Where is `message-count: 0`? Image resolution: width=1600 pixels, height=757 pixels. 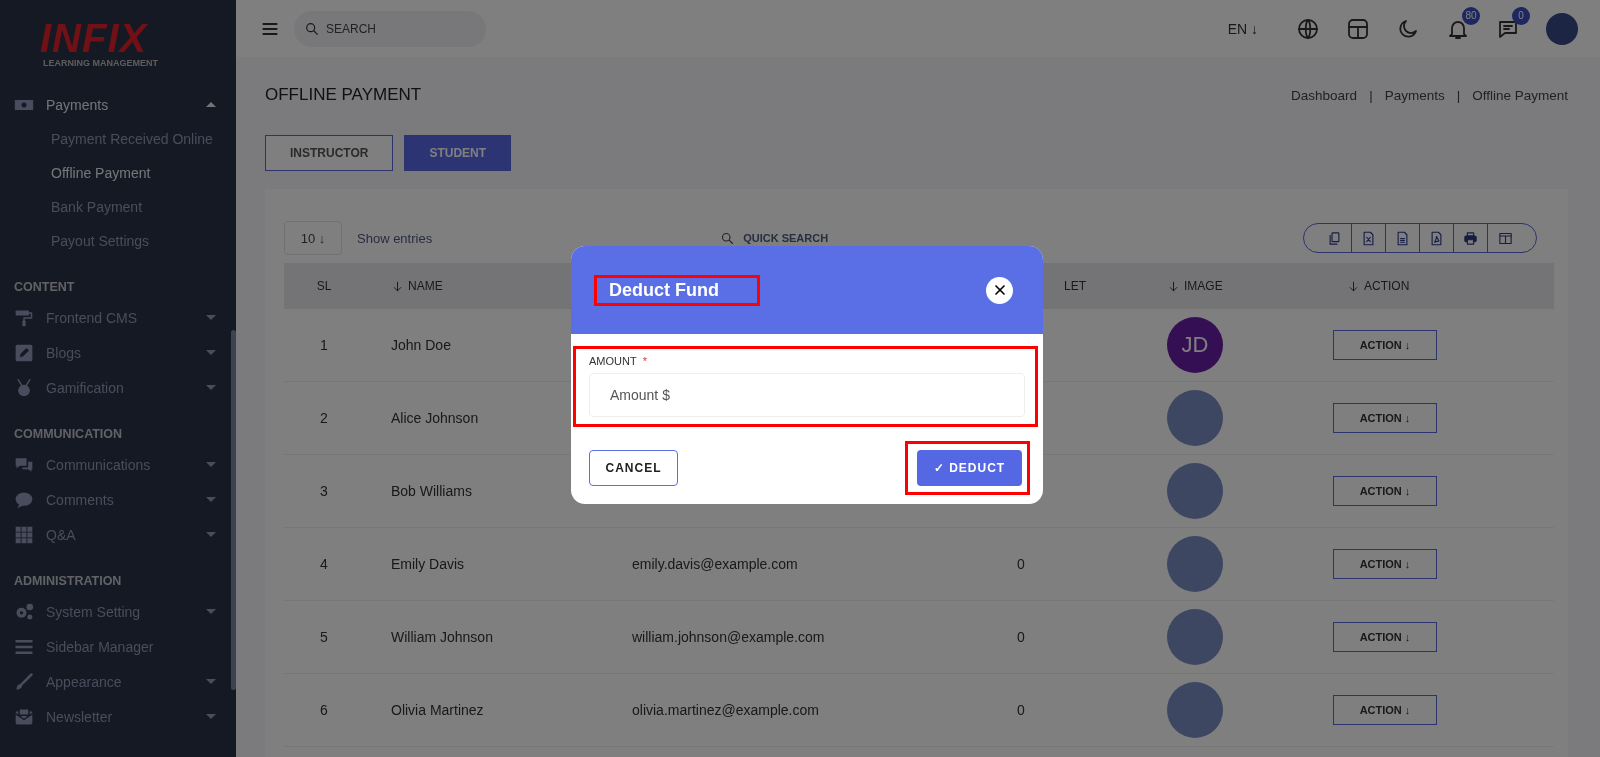 message-count: 0 is located at coordinates (1521, 15).